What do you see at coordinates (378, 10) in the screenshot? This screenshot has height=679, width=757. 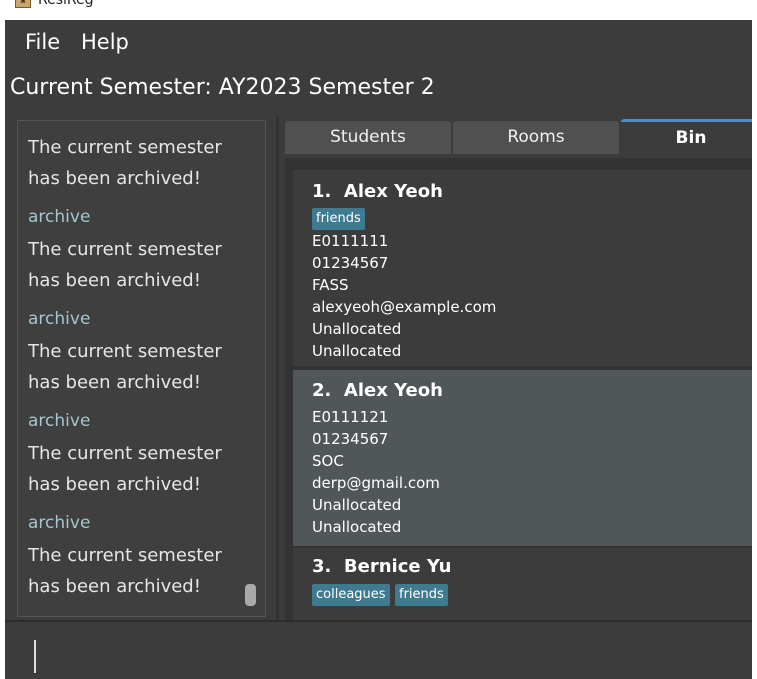 I see `title-bar: ♜ ResiReg` at bounding box center [378, 10].